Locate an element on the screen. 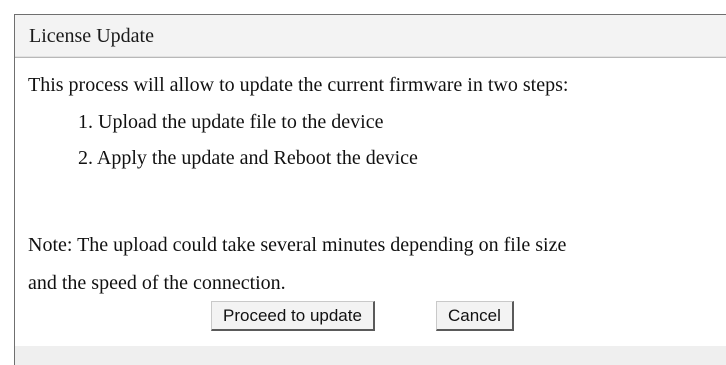  note-text-line-2: and the speed of the connection. is located at coordinates (157, 283).